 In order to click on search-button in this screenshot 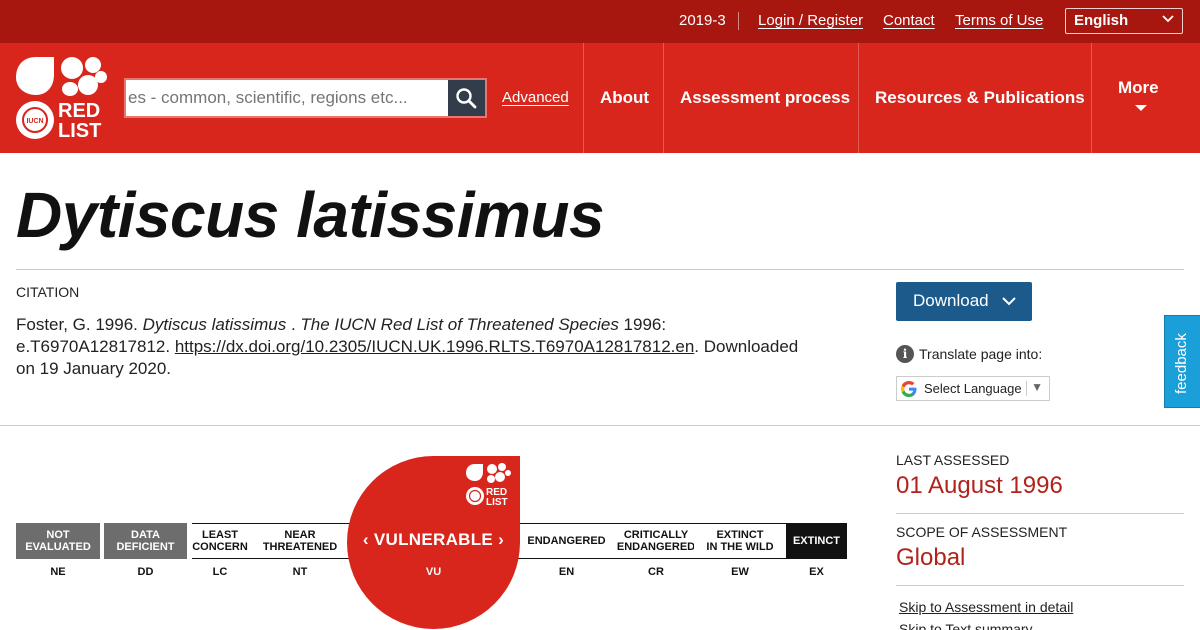, I will do `click(466, 98)`.